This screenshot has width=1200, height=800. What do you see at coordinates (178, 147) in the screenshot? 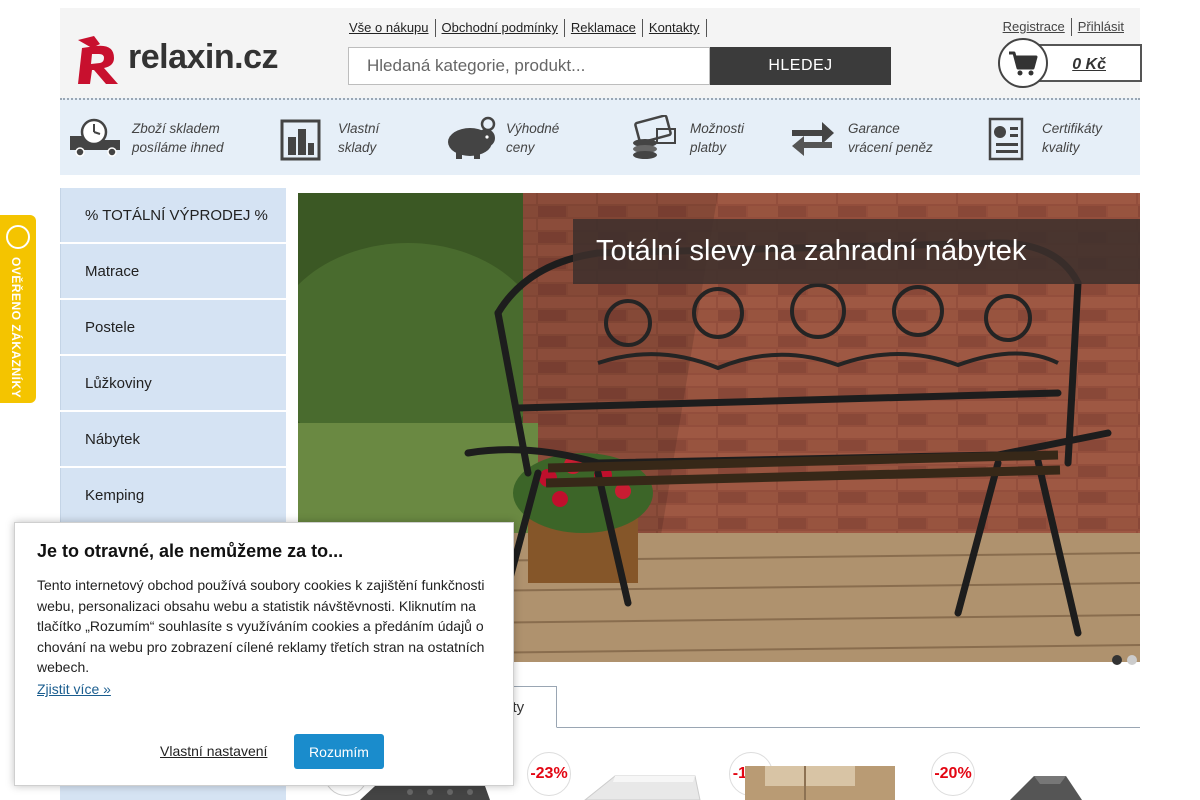
I see `benefit-line: posíláme ihned` at bounding box center [178, 147].